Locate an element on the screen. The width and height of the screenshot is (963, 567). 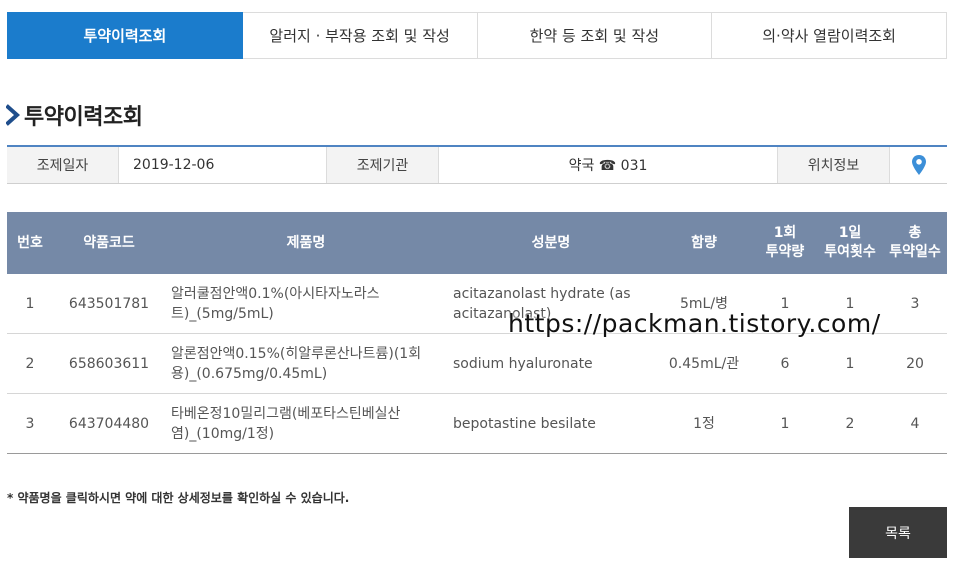
page-heading: 투약이력조회 is located at coordinates (74, 115).